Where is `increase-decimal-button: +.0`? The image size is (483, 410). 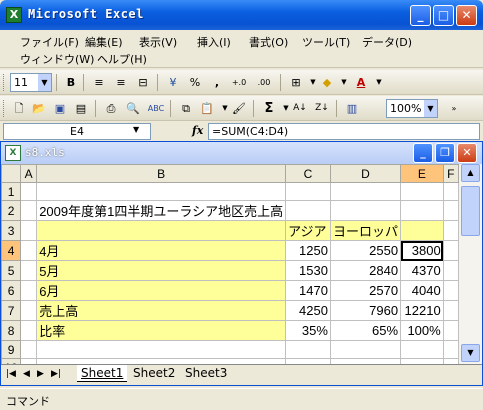
increase-decimal-button: +.0 is located at coordinates (239, 82).